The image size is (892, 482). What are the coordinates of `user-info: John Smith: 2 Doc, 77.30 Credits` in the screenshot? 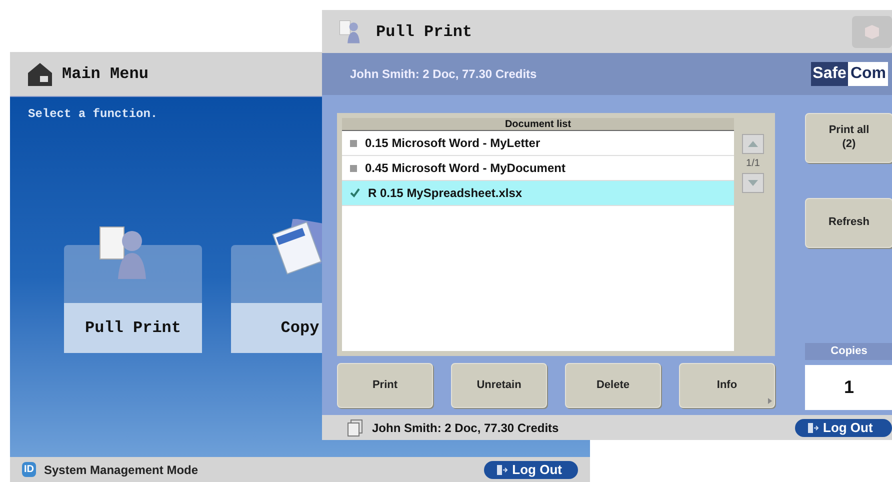 It's located at (443, 74).